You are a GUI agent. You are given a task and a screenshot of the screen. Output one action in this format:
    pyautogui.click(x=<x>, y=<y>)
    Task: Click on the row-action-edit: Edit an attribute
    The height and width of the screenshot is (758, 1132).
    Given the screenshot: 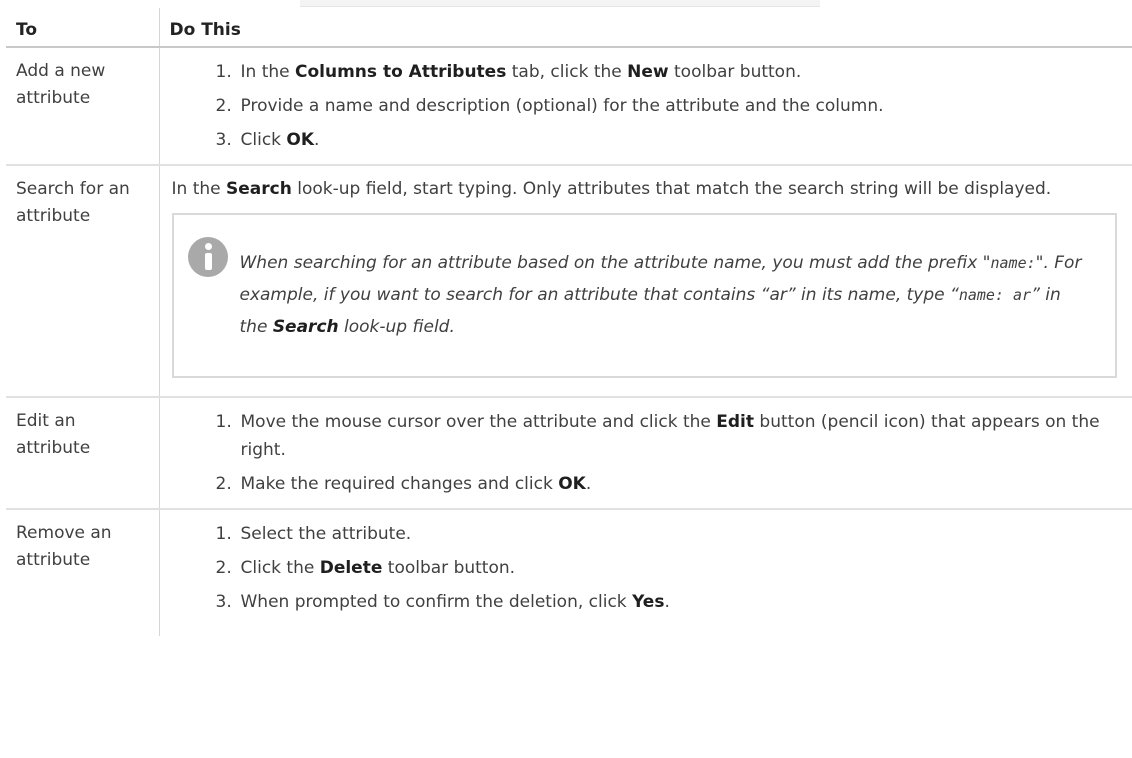 What is the action you would take?
    pyautogui.click(x=83, y=453)
    